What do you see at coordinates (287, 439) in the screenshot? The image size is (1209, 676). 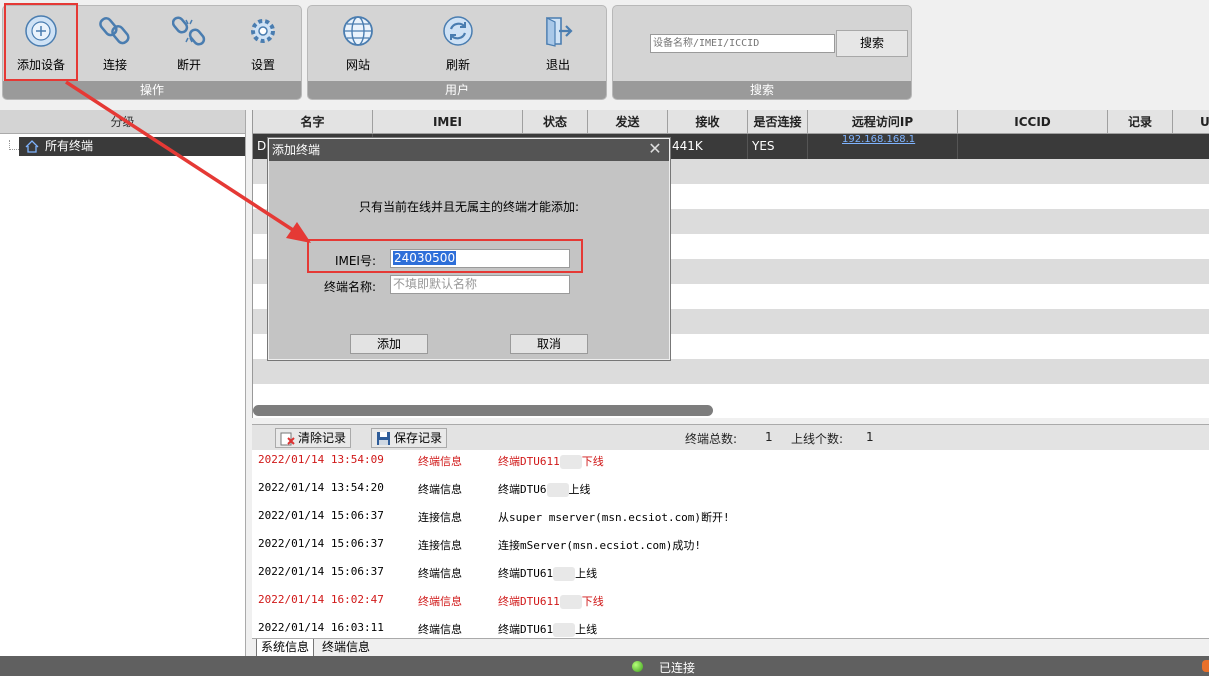 I see `clear-icon` at bounding box center [287, 439].